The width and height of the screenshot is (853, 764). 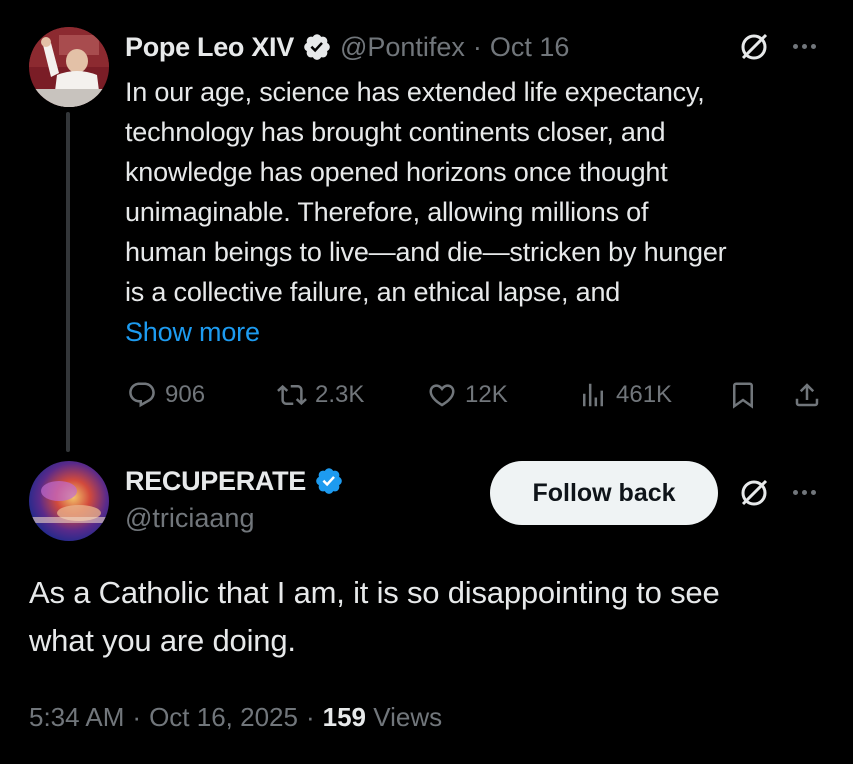 What do you see at coordinates (402, 47) in the screenshot?
I see `author-handle: @Pontifex` at bounding box center [402, 47].